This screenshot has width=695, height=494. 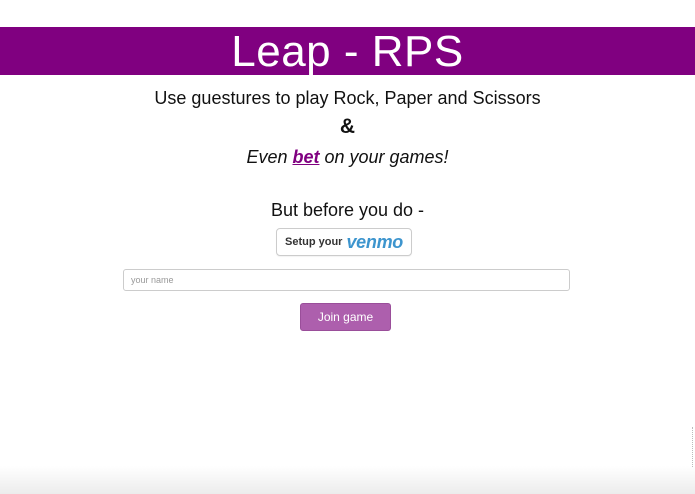 What do you see at coordinates (314, 242) in the screenshot?
I see `venmo-button-label: Setup your` at bounding box center [314, 242].